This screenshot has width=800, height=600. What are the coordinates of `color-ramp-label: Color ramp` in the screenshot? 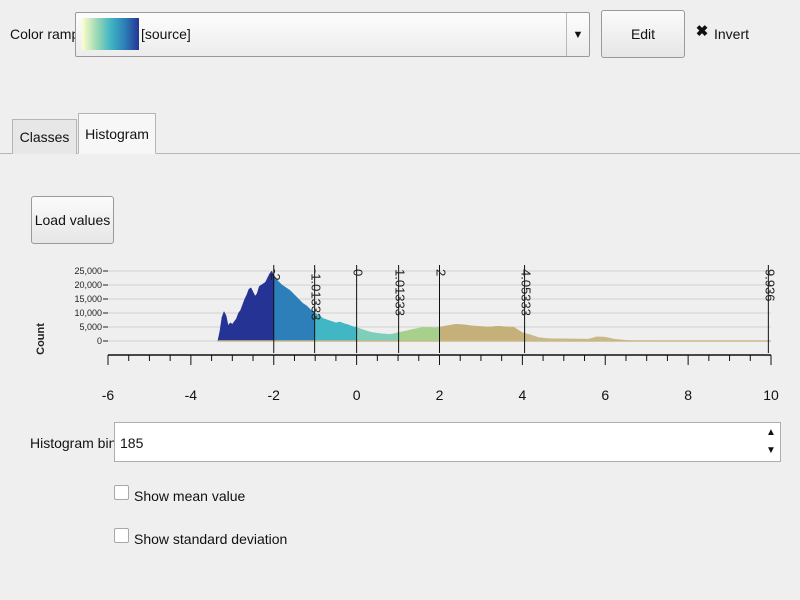 It's located at (45, 34).